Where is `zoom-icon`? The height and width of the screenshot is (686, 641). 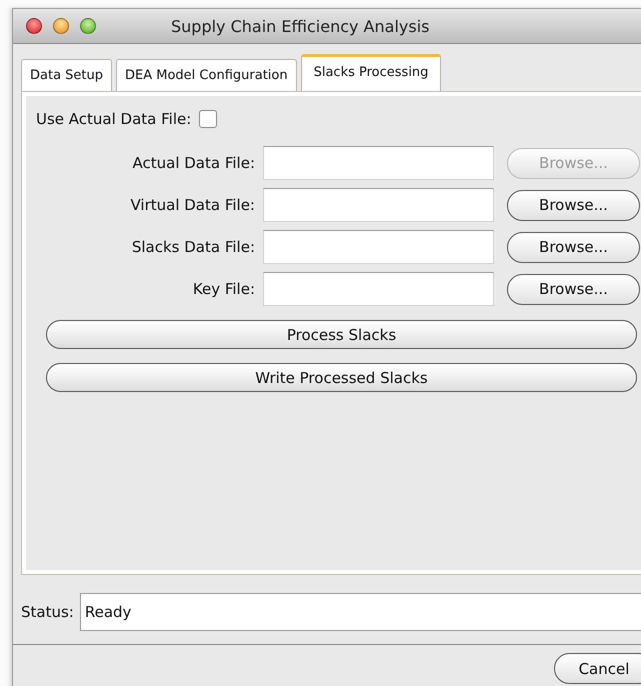
zoom-icon is located at coordinates (88, 26).